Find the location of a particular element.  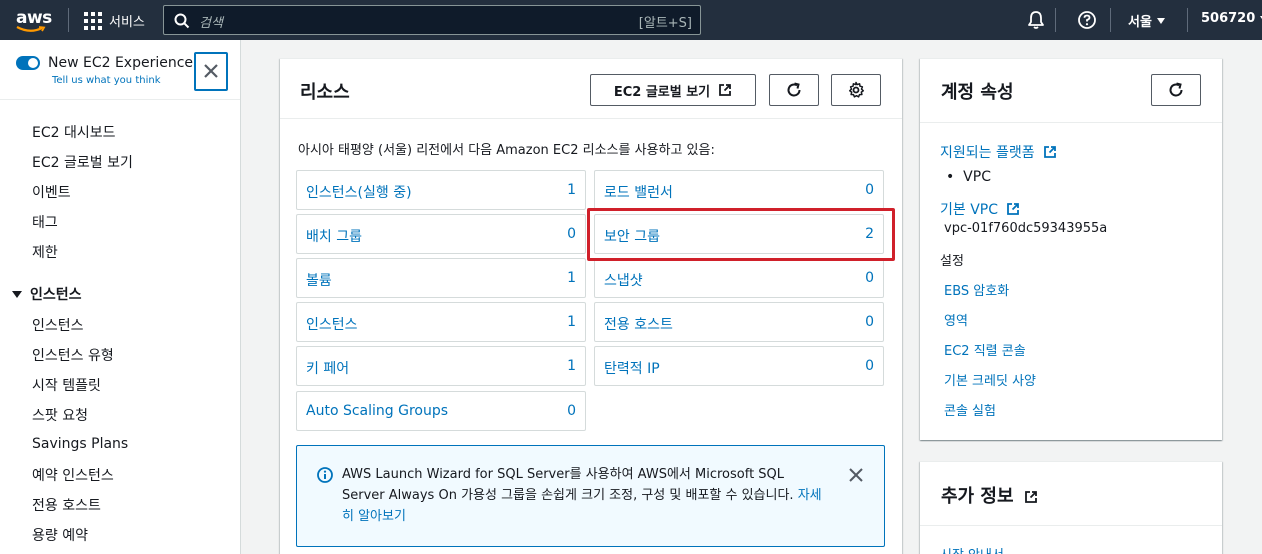

sidebar-item-dedicated-hosts: 전용 호스트 is located at coordinates (66, 505).